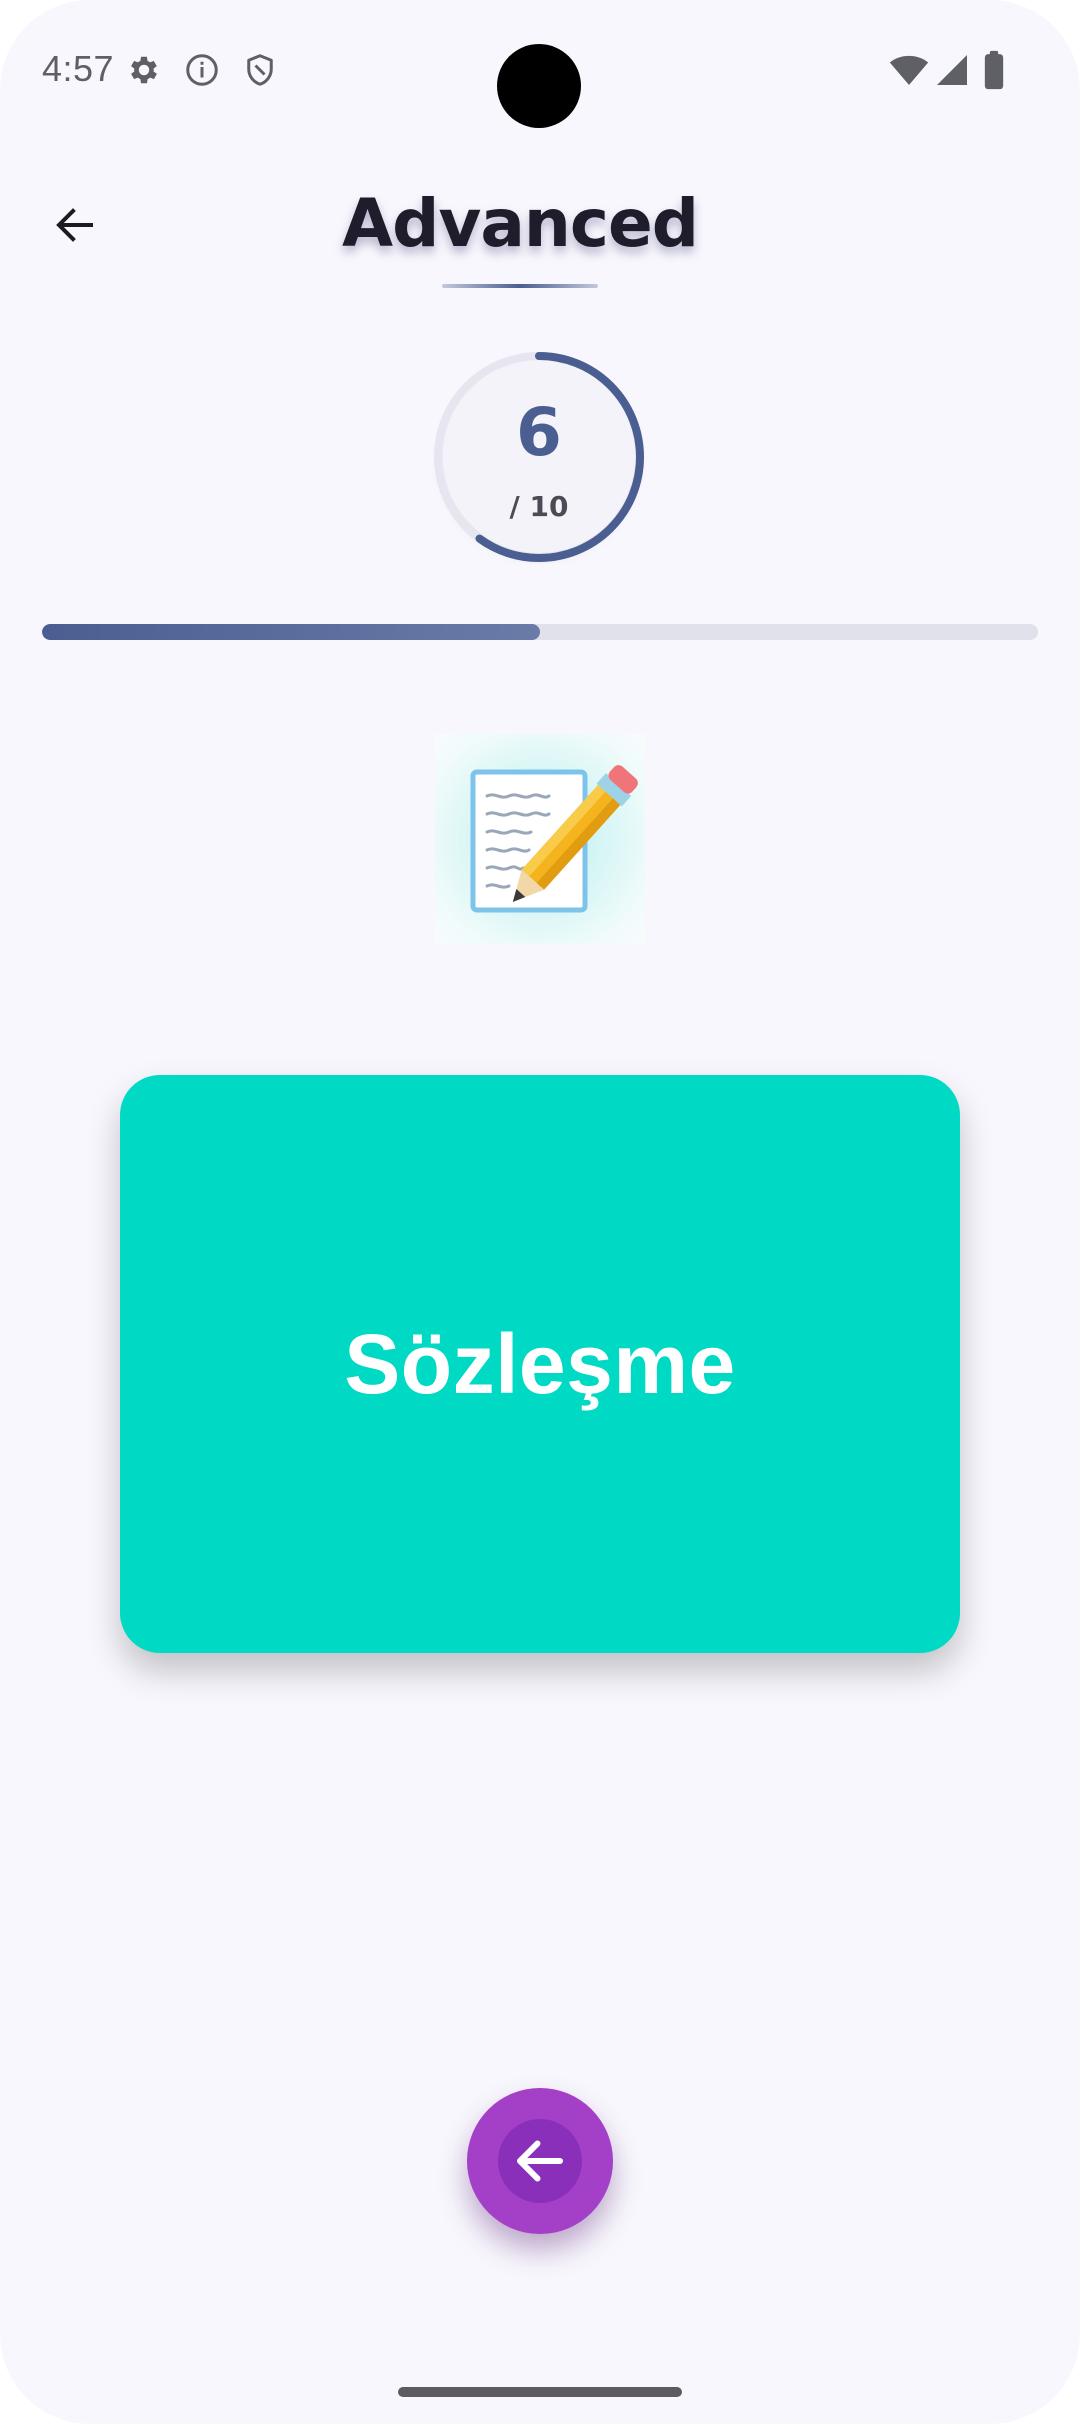  I want to click on progress-circle: 6 / 10, so click(539, 457).